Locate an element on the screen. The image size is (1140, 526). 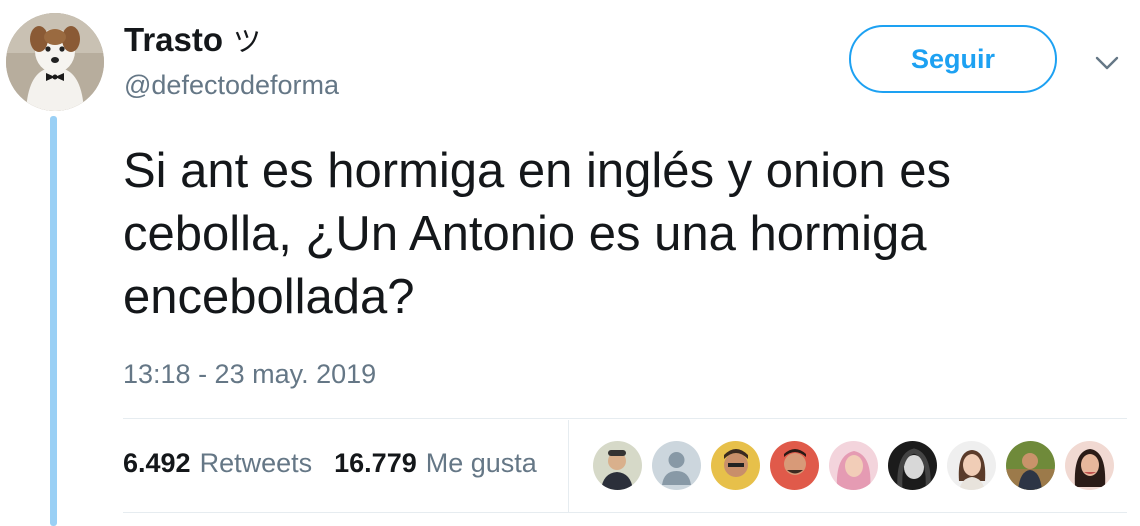
retweets-count: 6.492 is located at coordinates (157, 463).